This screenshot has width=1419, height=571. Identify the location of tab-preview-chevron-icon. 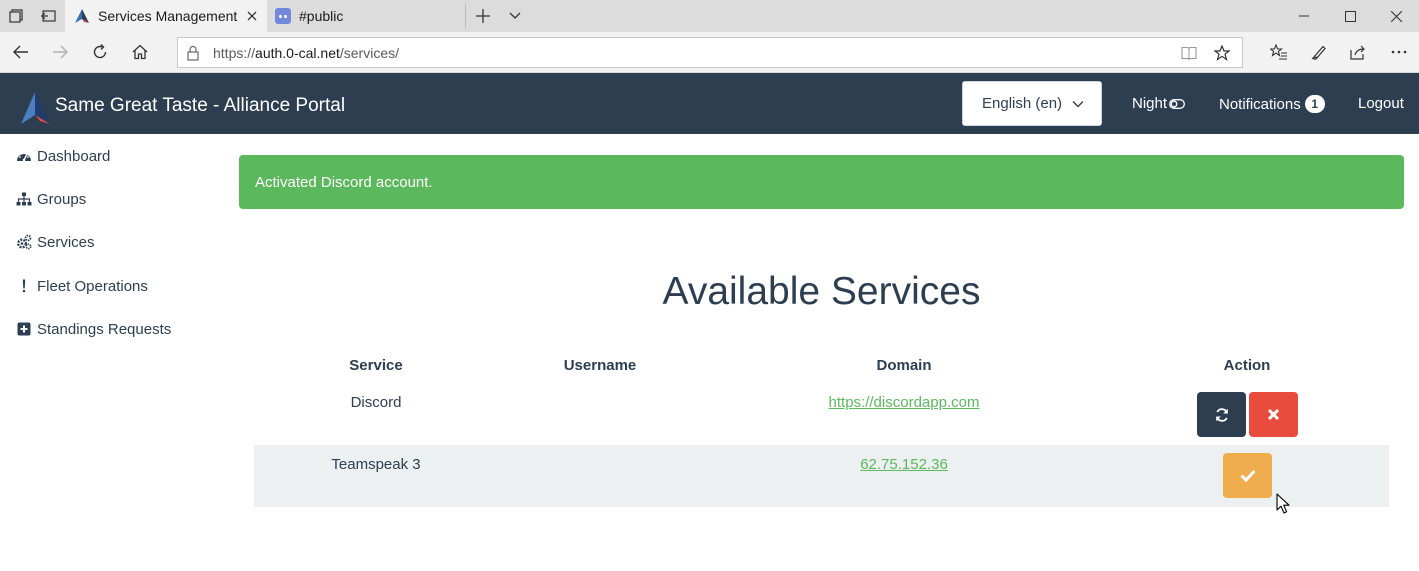
(515, 16).